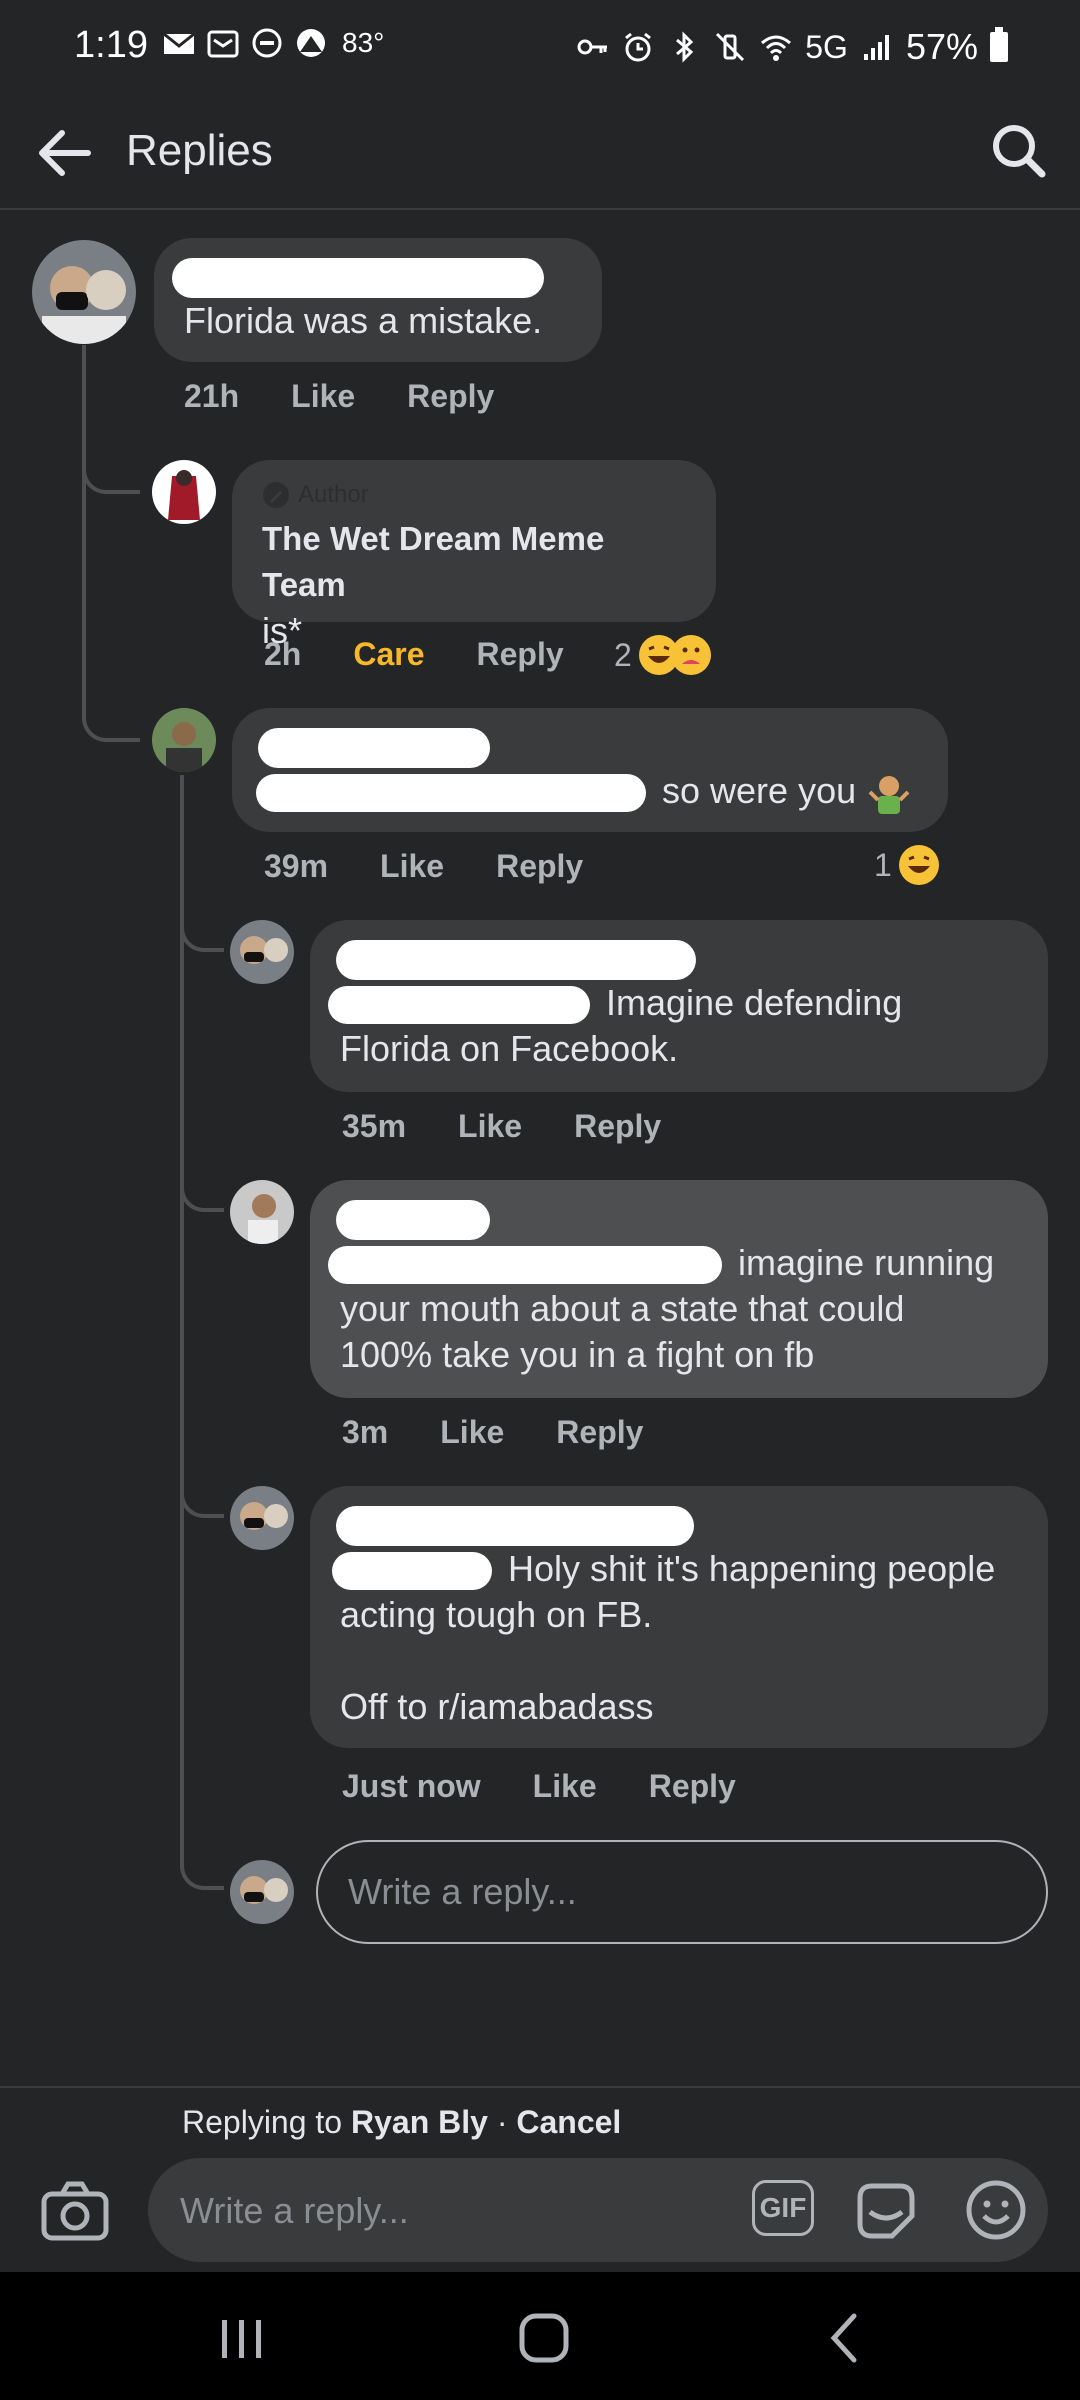  What do you see at coordinates (826, 46) in the screenshot?
I see `network-type: 5G` at bounding box center [826, 46].